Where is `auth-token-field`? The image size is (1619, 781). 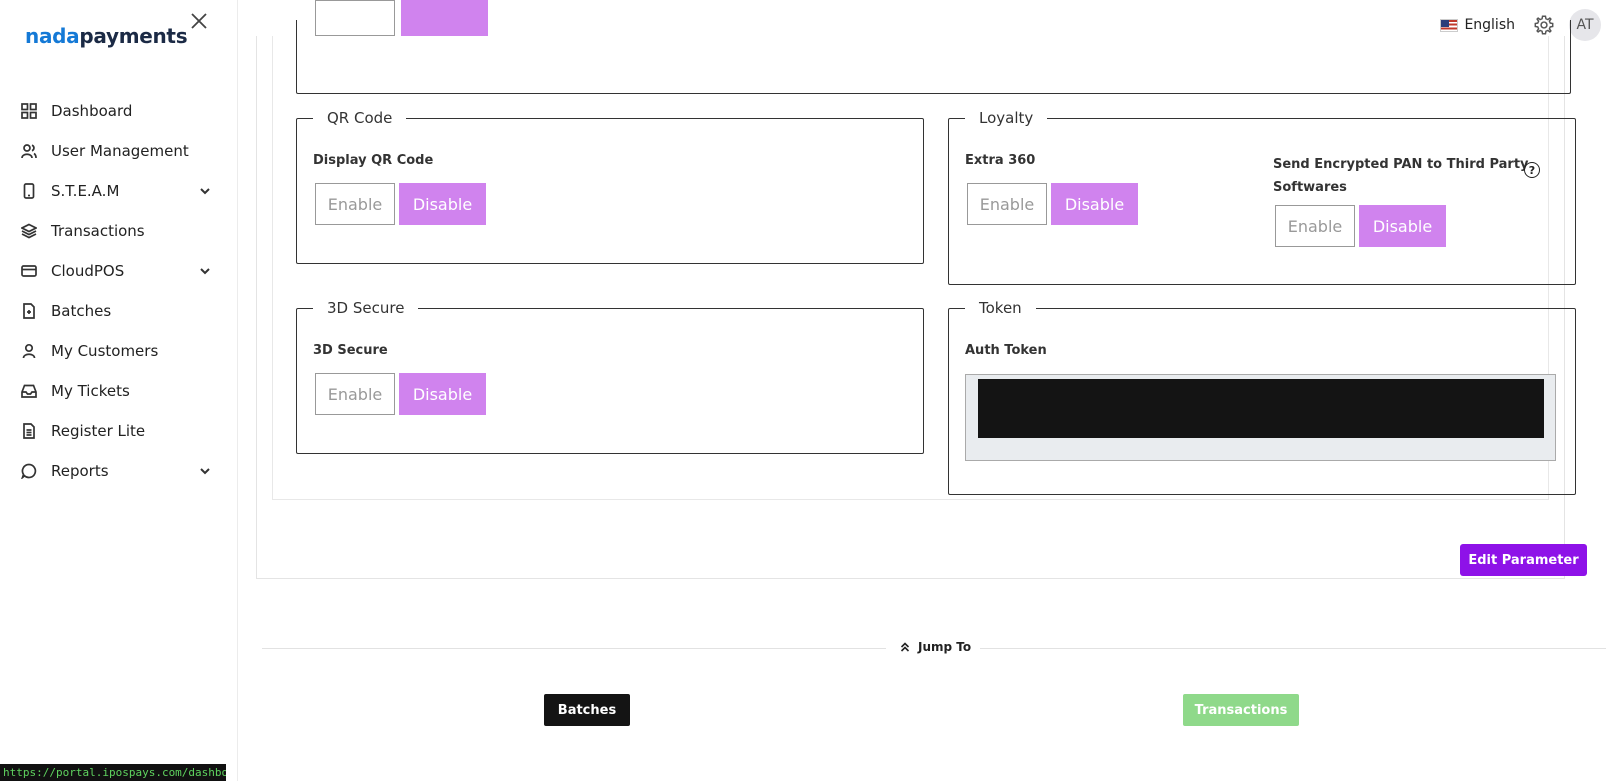 auth-token-field is located at coordinates (1260, 417).